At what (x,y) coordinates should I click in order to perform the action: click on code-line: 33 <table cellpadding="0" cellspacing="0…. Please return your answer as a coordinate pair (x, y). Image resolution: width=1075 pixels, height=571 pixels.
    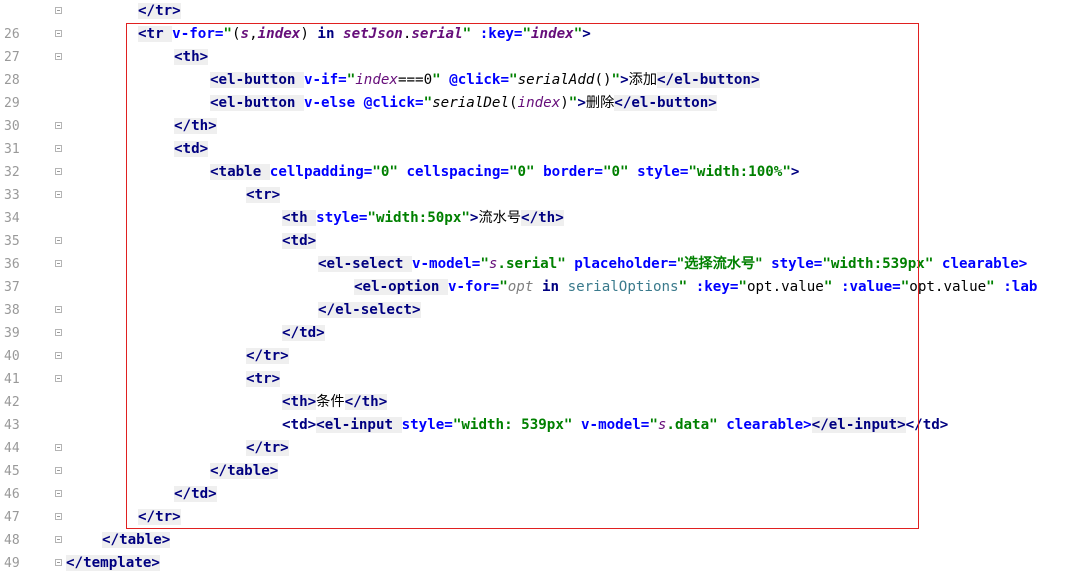
    Looking at the image, I should click on (537, 182).